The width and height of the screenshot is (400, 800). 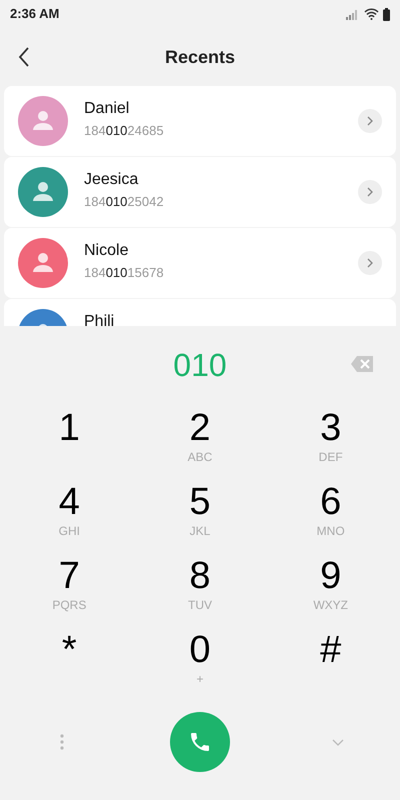 I want to click on dial-key: #, so click(x=330, y=663).